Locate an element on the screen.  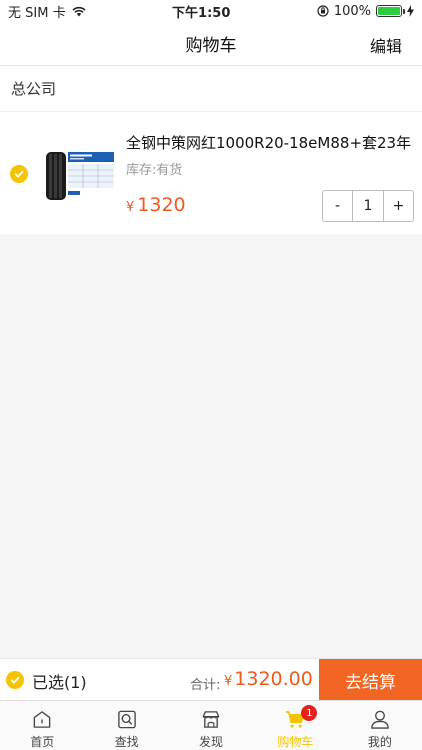
item-select-checkbox is located at coordinates (19, 174).